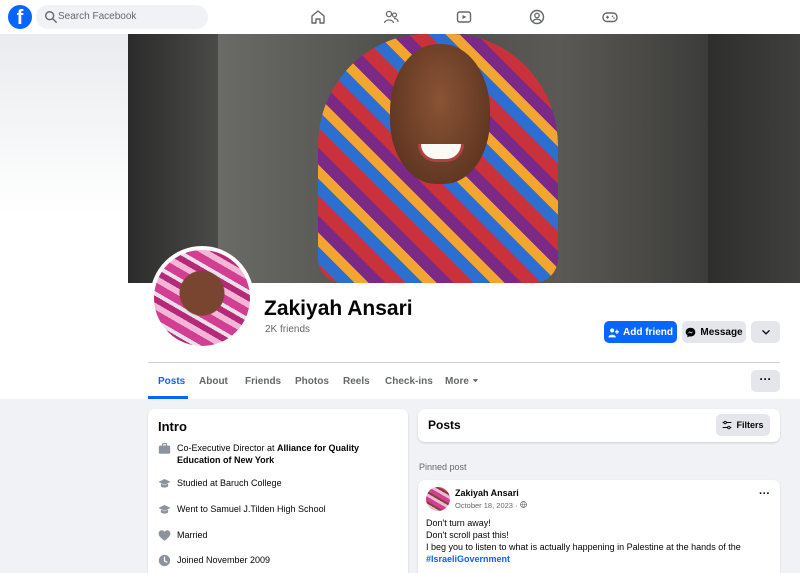 The image size is (800, 573). What do you see at coordinates (487, 493) in the screenshot?
I see `post-author-name: Zakiyah Ansari` at bounding box center [487, 493].